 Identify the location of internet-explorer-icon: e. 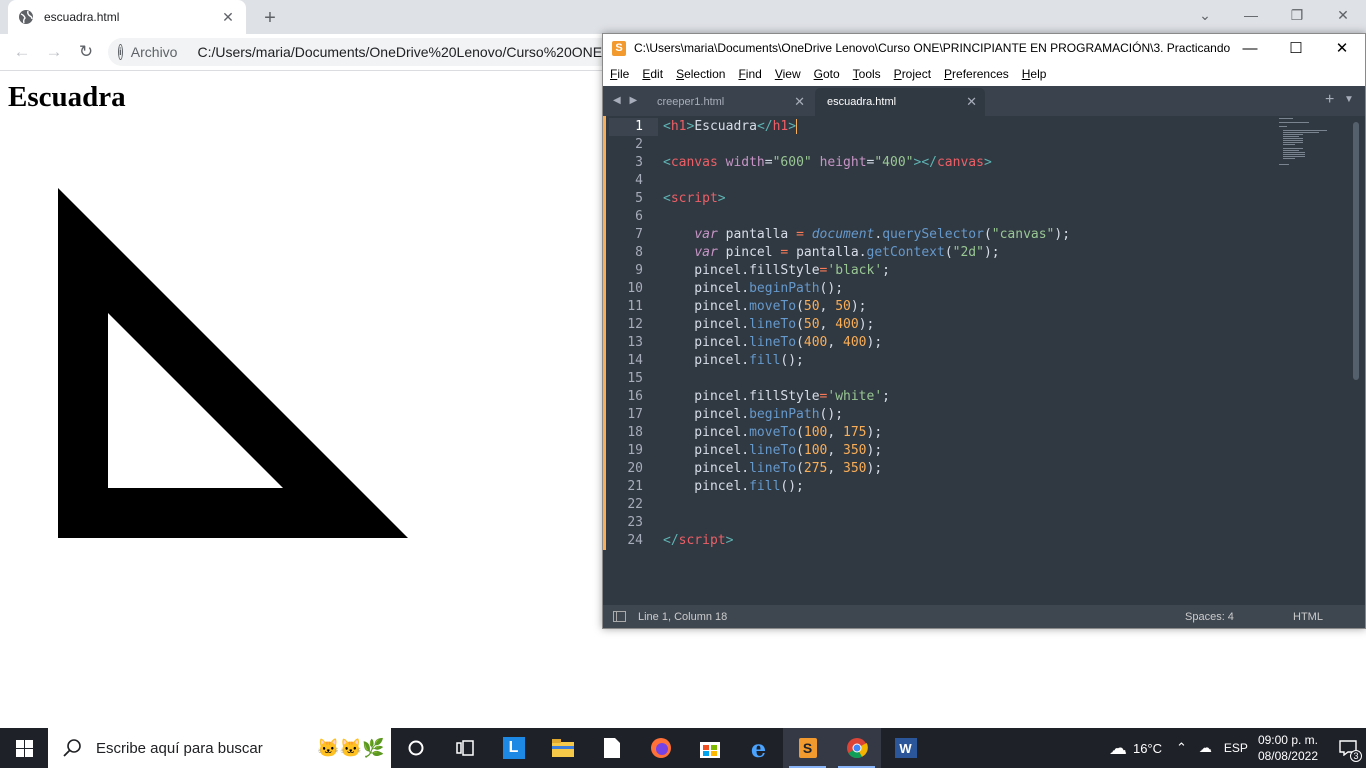
(758, 748).